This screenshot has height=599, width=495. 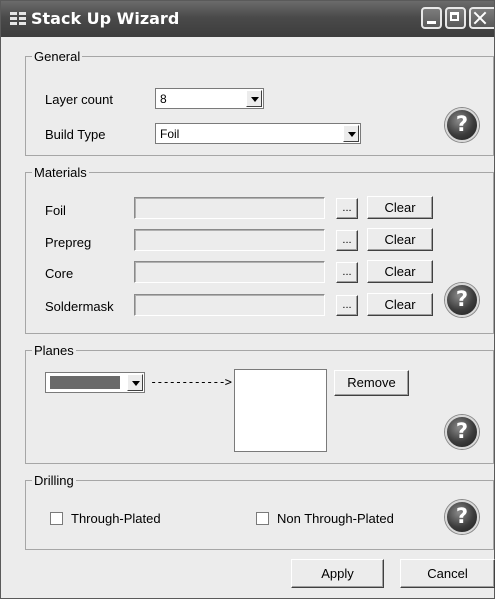 I want to click on layer-count-dropdown: 8, so click(x=209, y=98).